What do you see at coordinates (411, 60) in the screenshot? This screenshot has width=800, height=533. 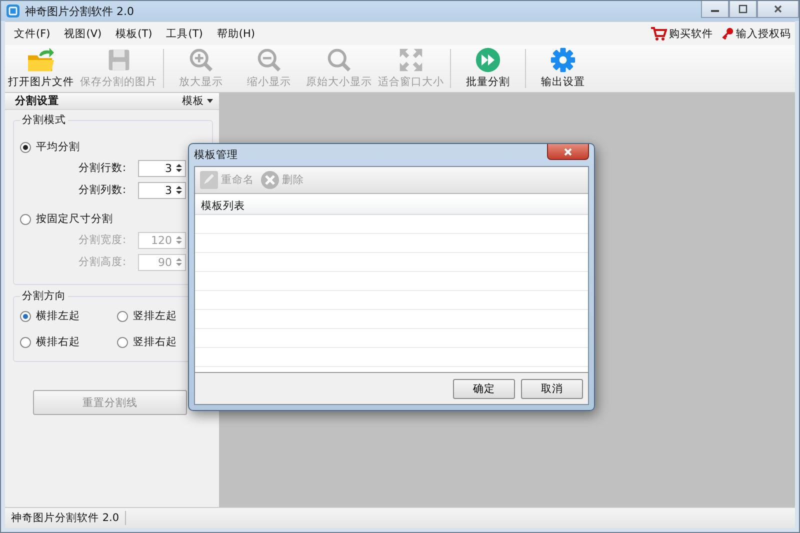 I see `expand-arrows-icon` at bounding box center [411, 60].